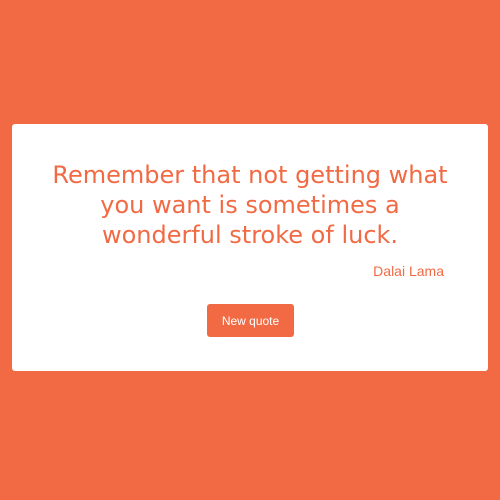  What do you see at coordinates (250, 320) in the screenshot?
I see `new-quote-button: New quote` at bounding box center [250, 320].